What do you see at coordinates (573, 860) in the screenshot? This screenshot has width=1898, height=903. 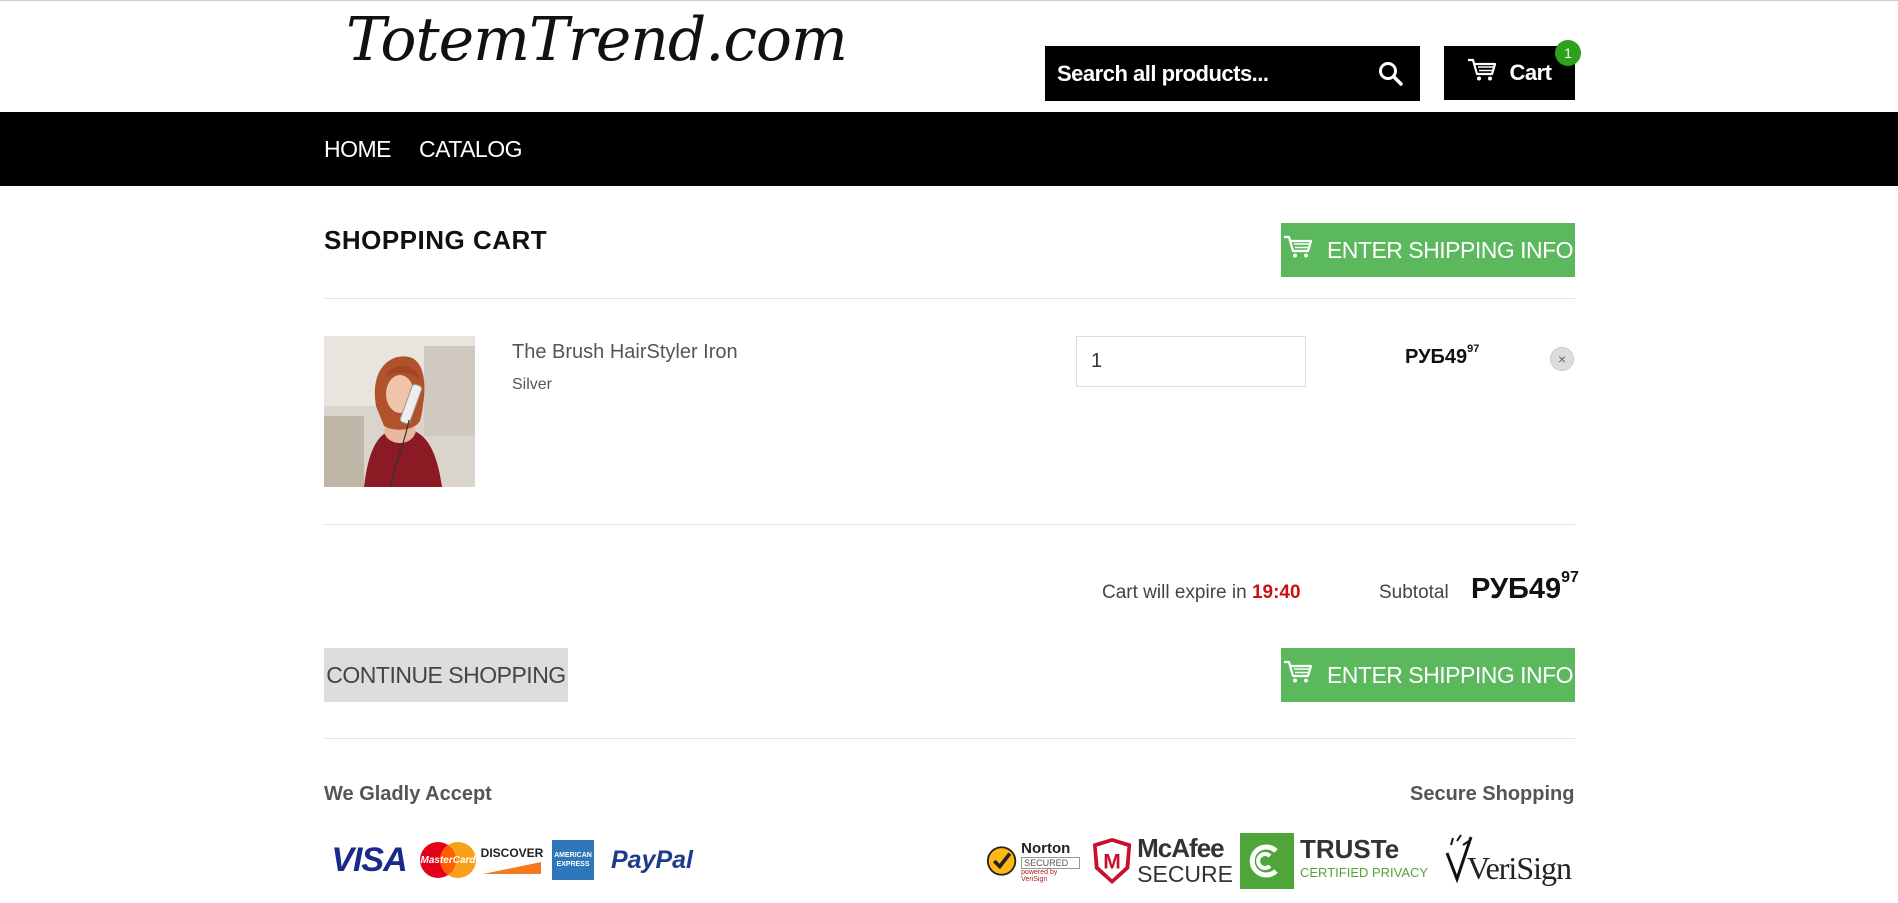 I see `amex-logo: AMERICAN EXPRESS` at bounding box center [573, 860].